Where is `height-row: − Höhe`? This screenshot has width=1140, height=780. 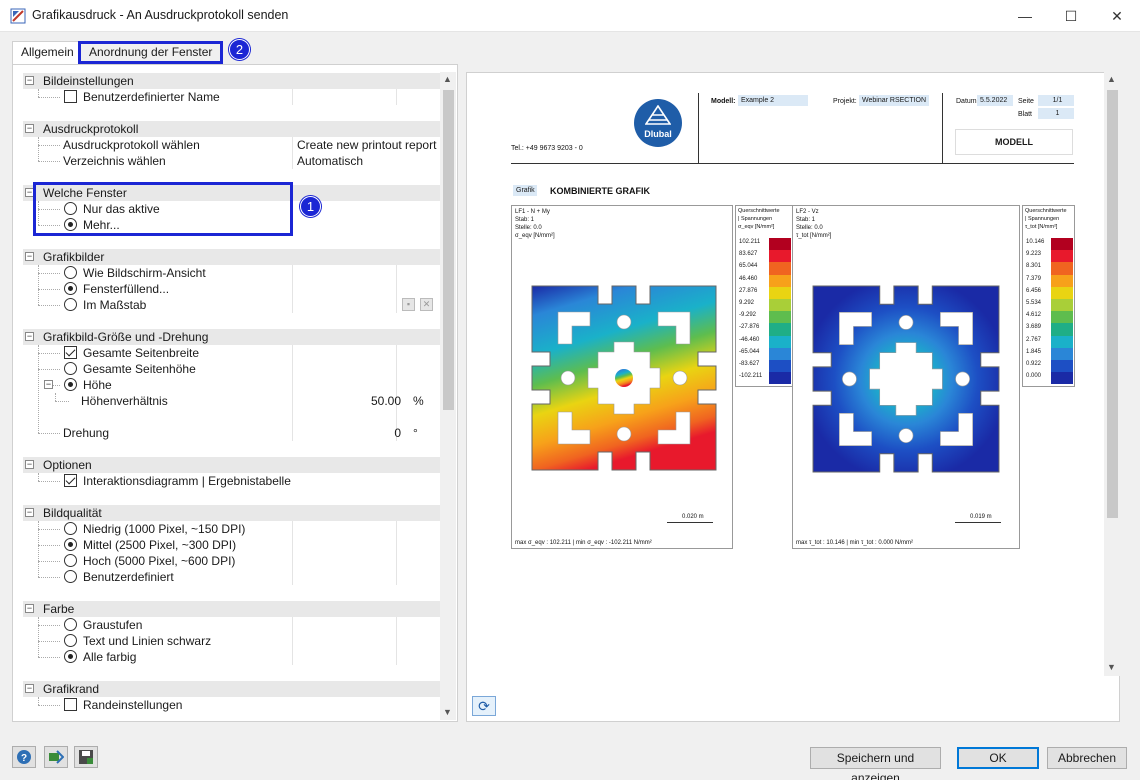 height-row: − Höhe is located at coordinates (231, 385).